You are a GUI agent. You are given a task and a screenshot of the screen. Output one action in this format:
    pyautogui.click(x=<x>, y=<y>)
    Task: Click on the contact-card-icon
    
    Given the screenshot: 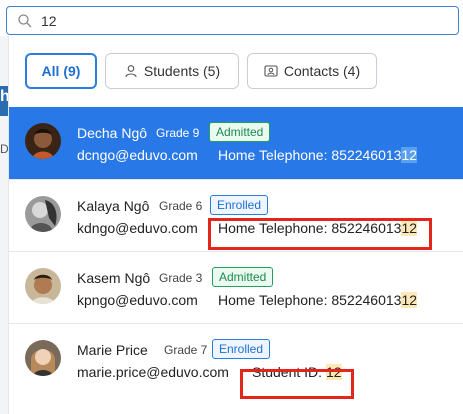 What is the action you would take?
    pyautogui.click(x=271, y=71)
    